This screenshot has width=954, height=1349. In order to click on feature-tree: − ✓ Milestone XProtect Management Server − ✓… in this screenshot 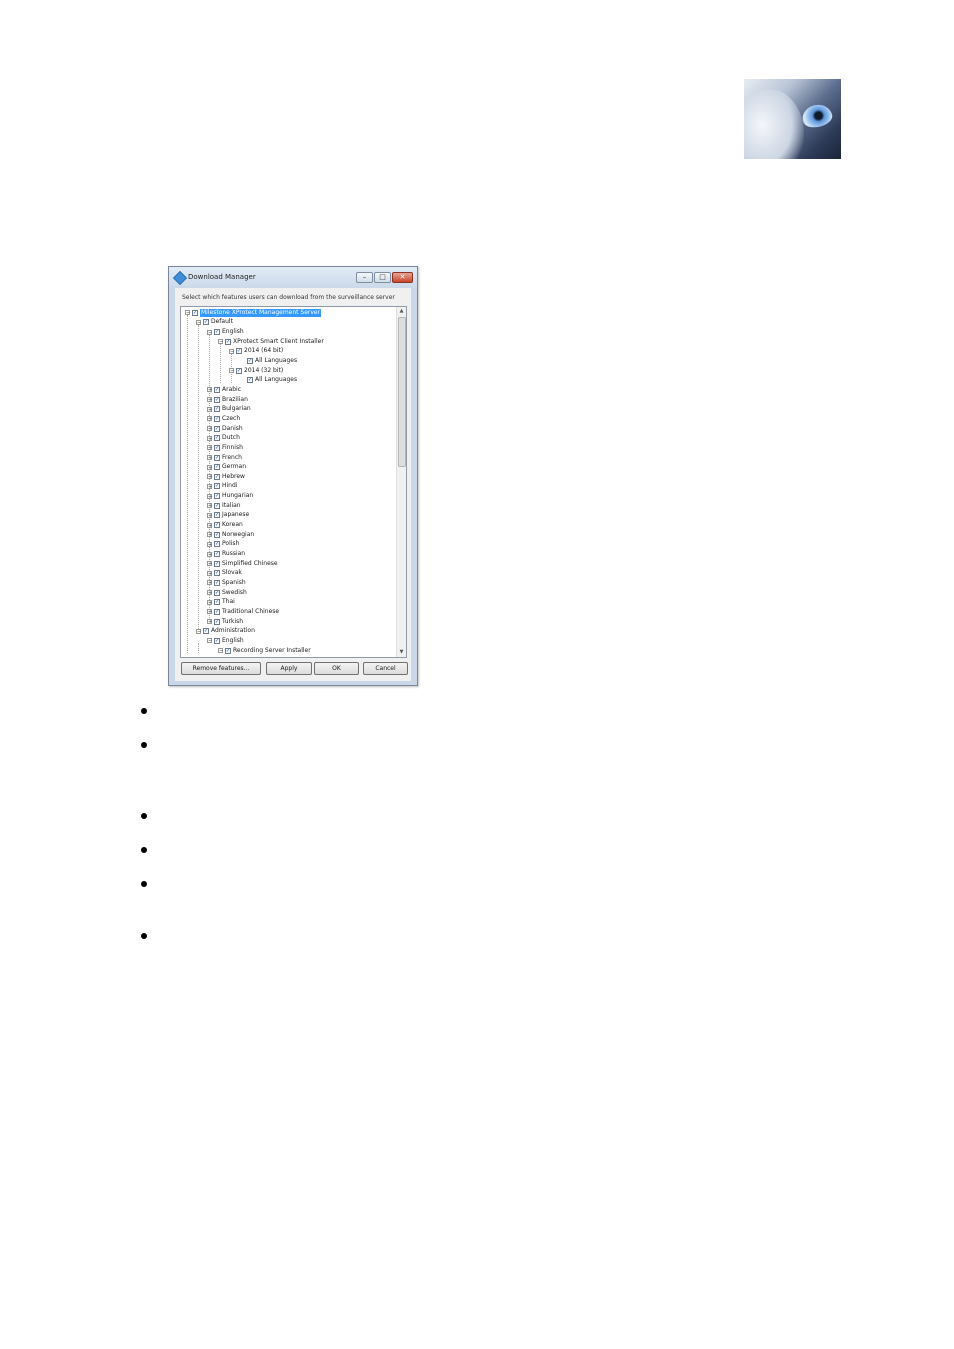, I will do `click(293, 482)`.